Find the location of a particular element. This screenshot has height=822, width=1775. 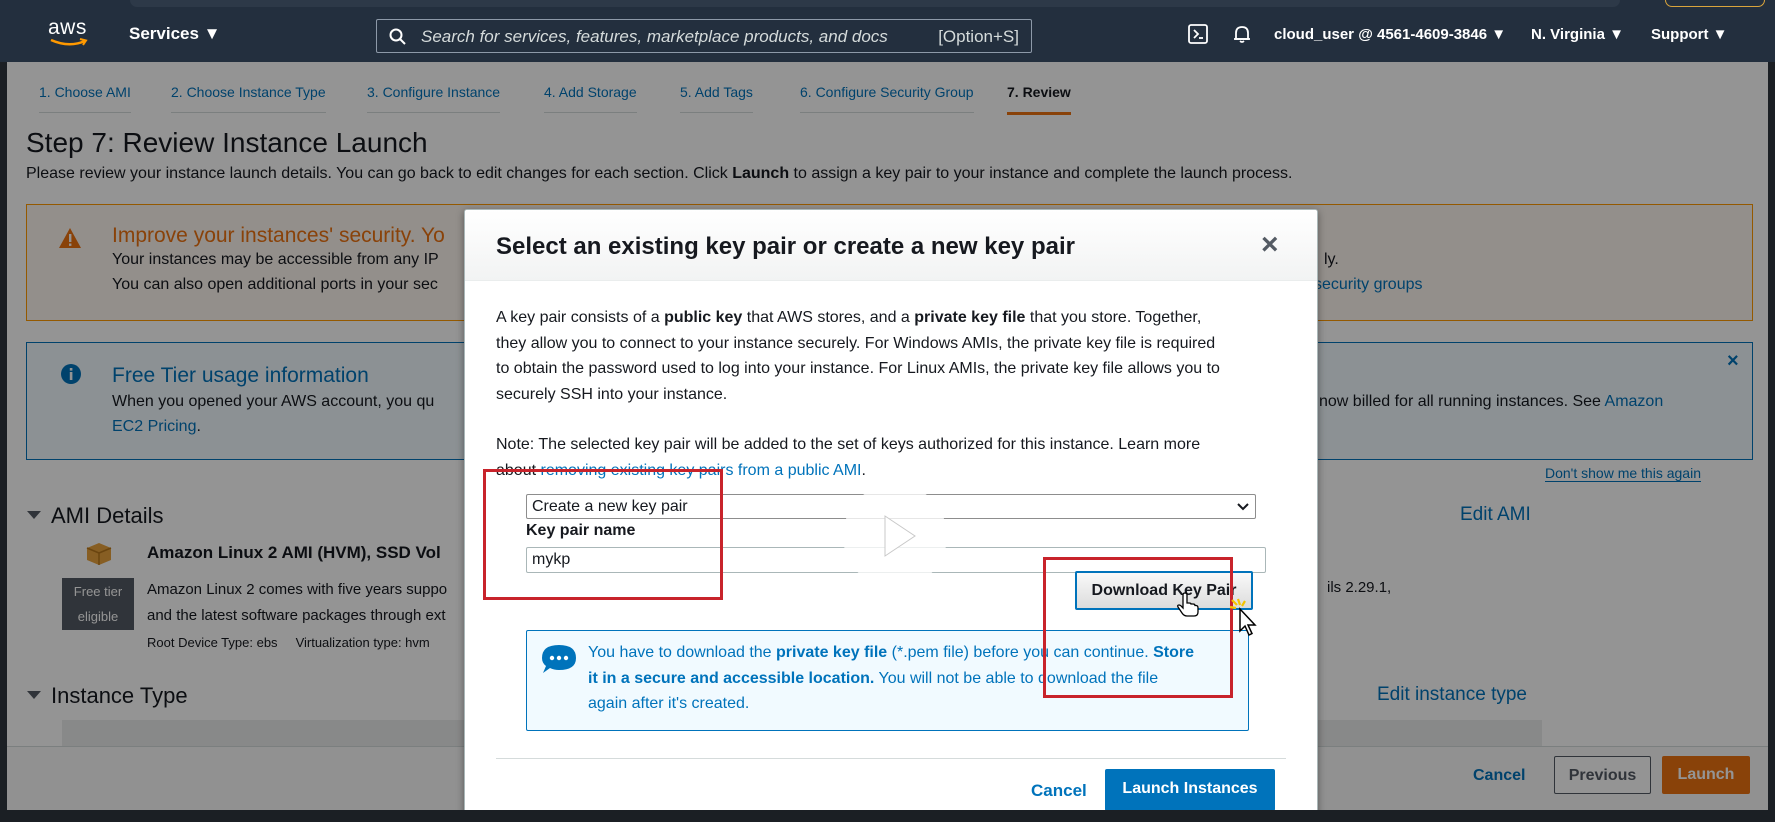

aws-logo: aws is located at coordinates (68, 34).